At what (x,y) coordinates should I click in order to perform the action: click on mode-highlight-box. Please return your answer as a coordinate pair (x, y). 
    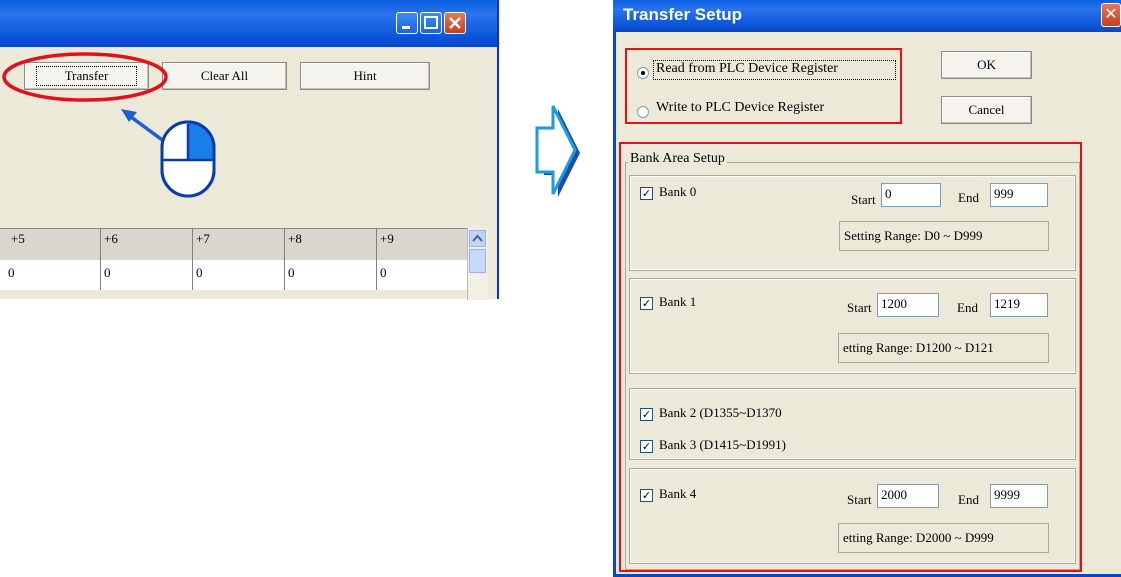
    Looking at the image, I should click on (763, 86).